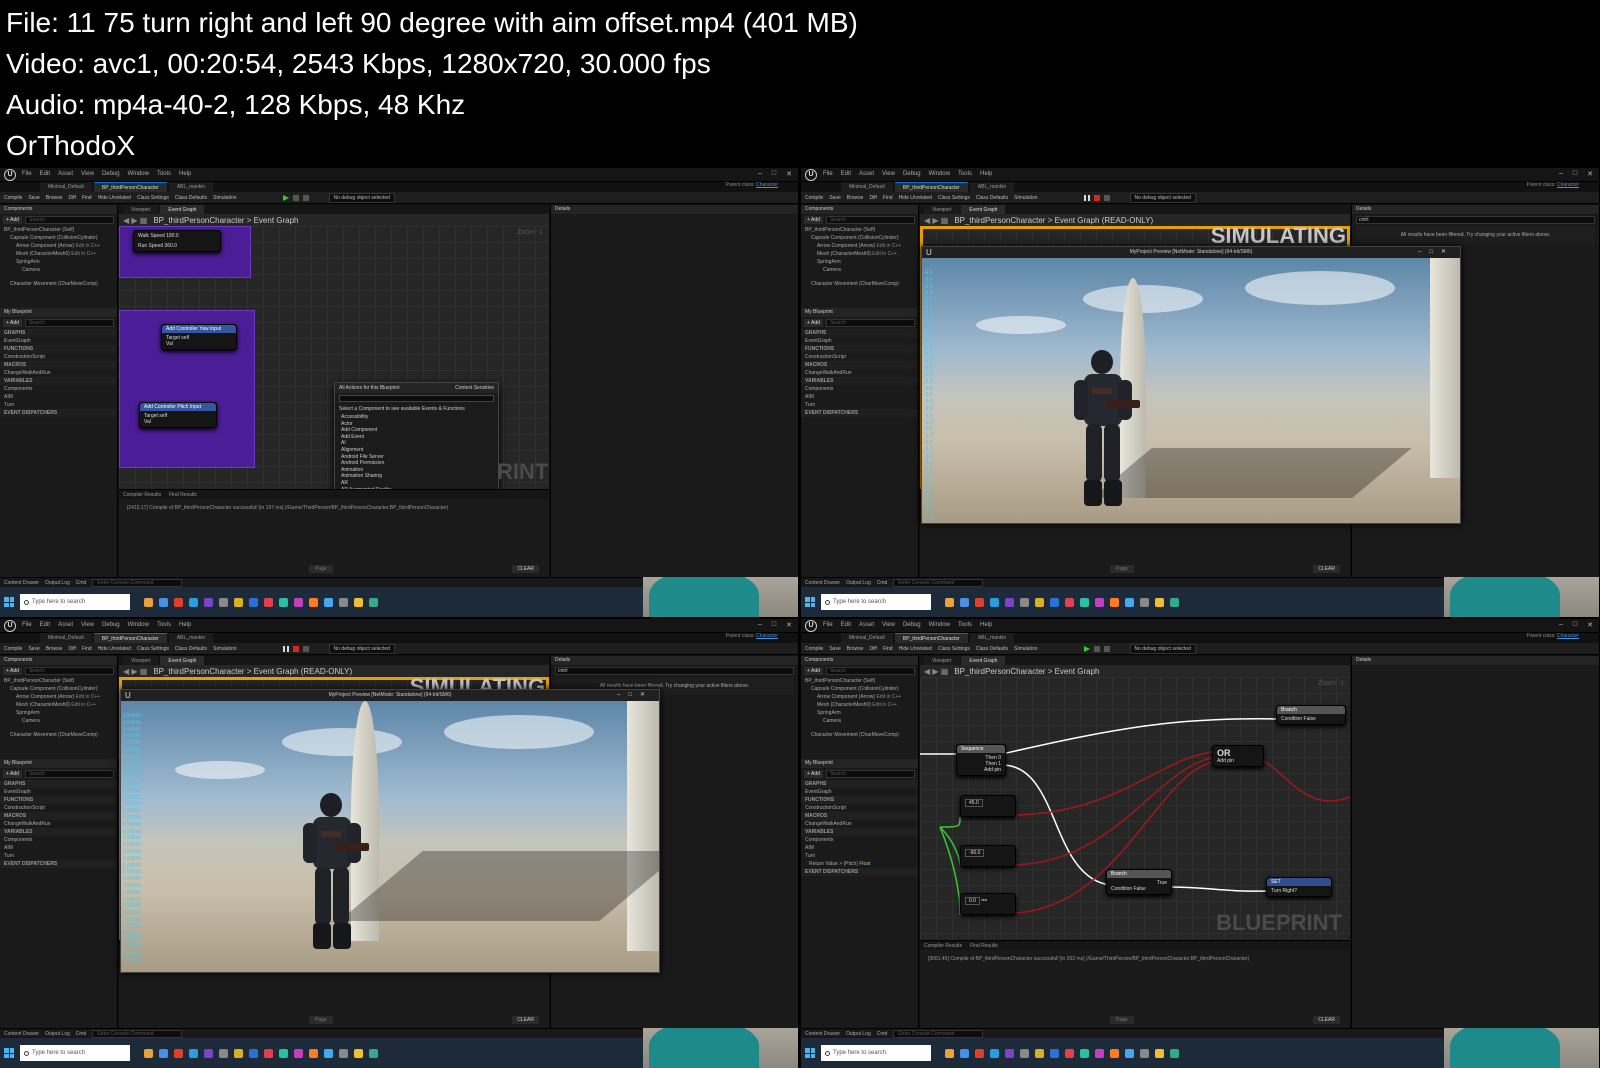 Image resolution: width=1600 pixels, height=1068 pixels. I want to click on tab-find-results: Find Results, so click(183, 495).